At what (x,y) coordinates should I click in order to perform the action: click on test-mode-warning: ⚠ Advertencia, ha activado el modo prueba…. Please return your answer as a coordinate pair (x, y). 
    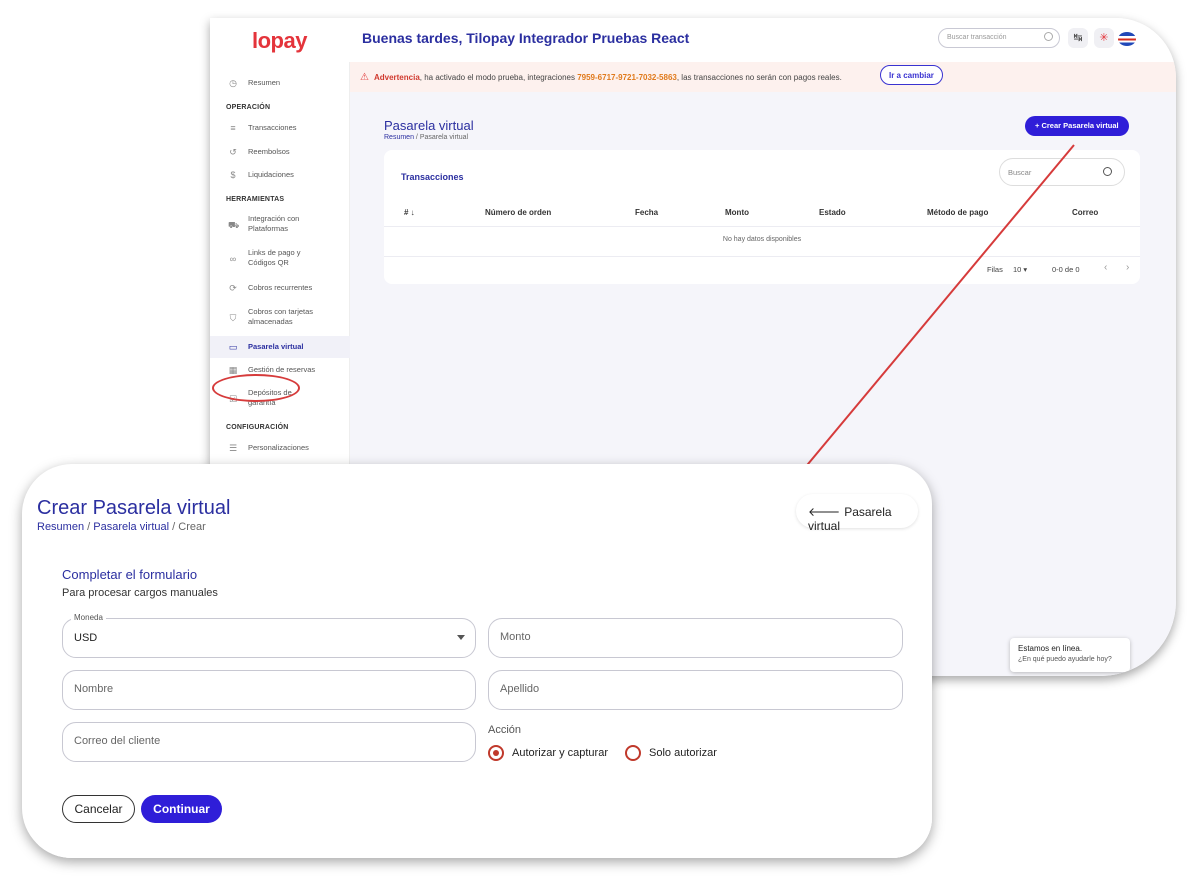
    Looking at the image, I should click on (763, 77).